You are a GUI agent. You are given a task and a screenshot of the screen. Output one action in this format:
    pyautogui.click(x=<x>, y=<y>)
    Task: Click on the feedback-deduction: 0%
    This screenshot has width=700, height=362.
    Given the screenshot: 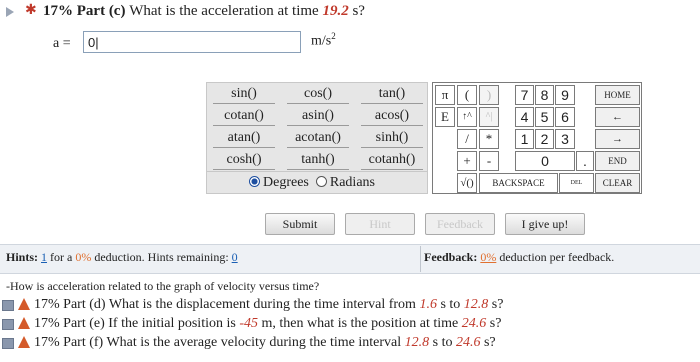 What is the action you would take?
    pyautogui.click(x=488, y=257)
    